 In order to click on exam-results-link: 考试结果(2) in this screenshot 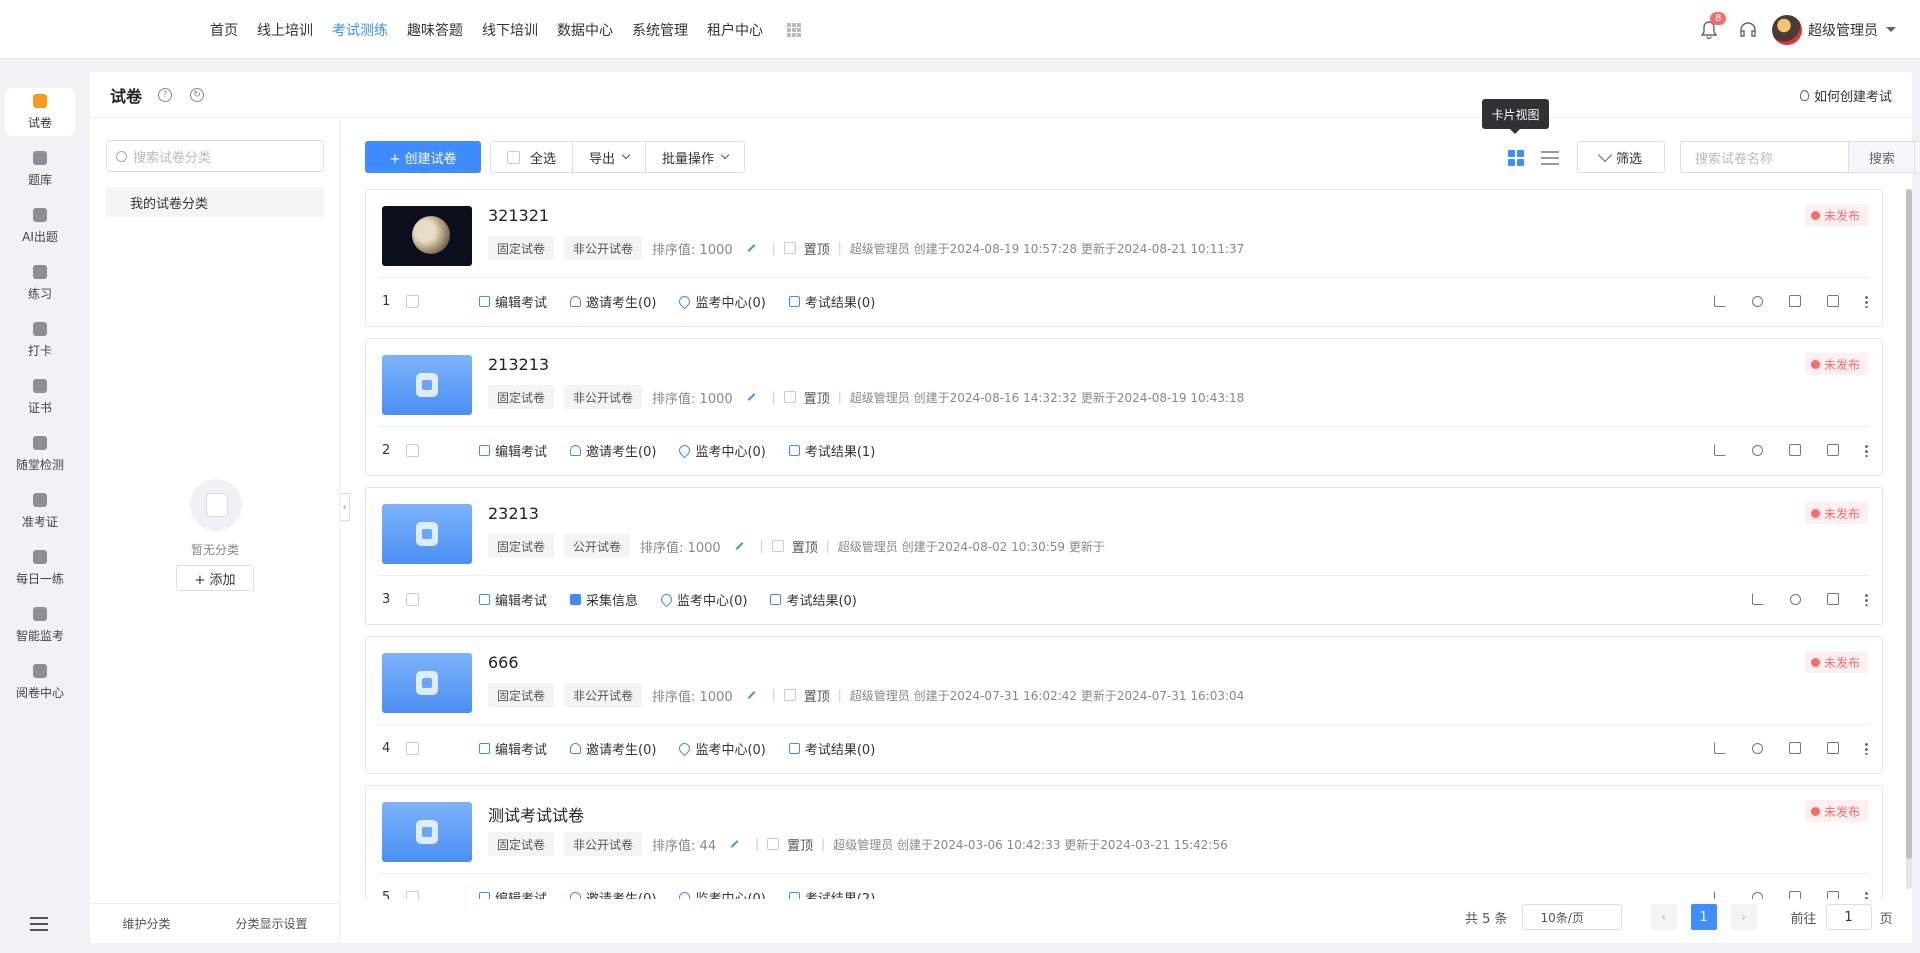, I will do `click(831, 893)`.